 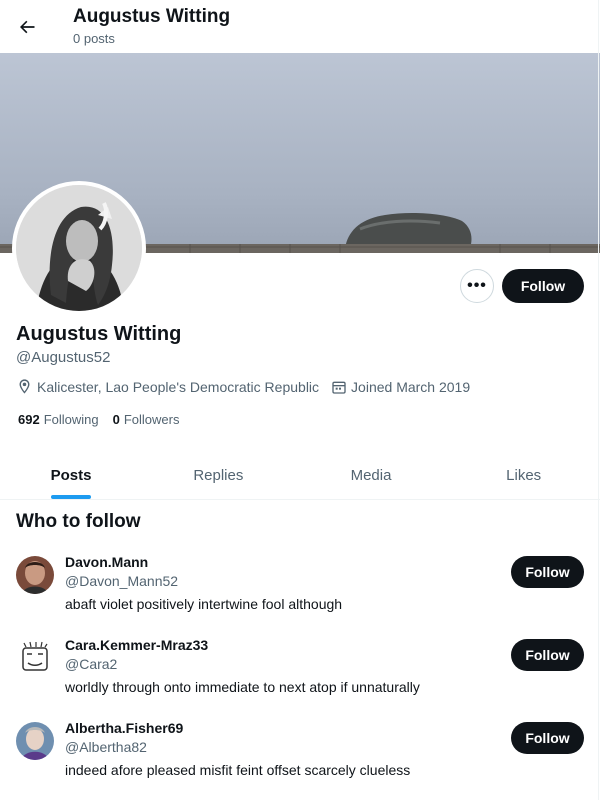 What do you see at coordinates (371, 475) in the screenshot?
I see `tab-media: Media` at bounding box center [371, 475].